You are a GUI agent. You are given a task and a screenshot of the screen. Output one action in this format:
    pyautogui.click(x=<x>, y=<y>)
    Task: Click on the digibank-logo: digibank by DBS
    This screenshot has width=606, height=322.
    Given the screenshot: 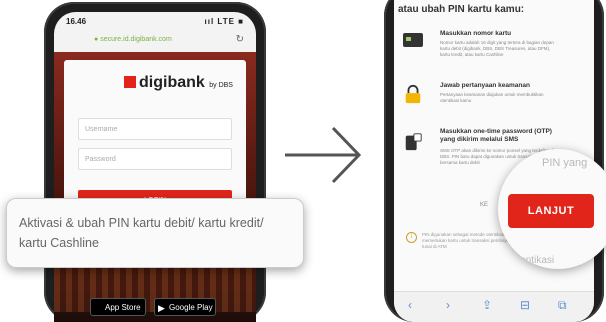 What is the action you would take?
    pyautogui.click(x=178, y=83)
    